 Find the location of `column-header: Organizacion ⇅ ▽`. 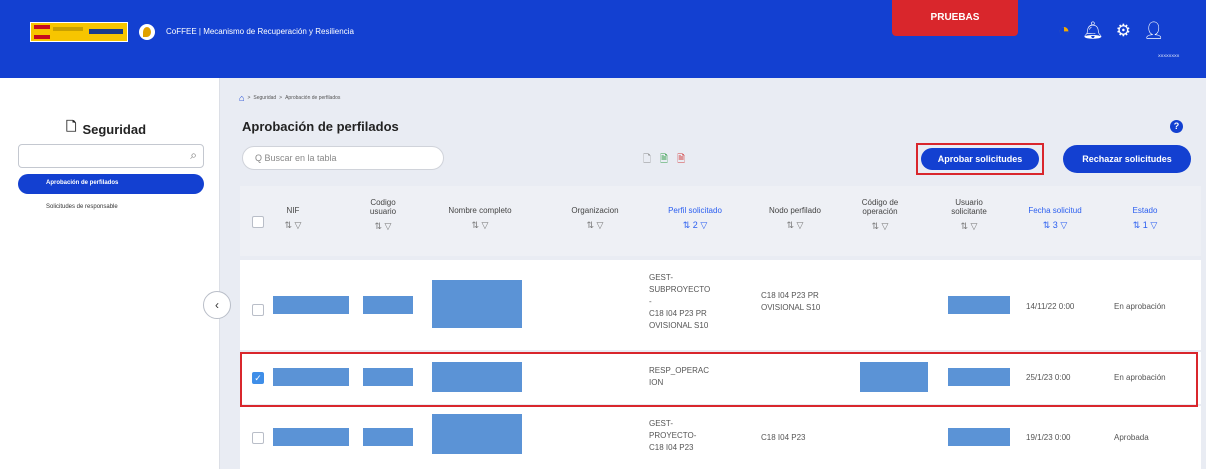

column-header: Organizacion ⇅ ▽ is located at coordinates (595, 218).